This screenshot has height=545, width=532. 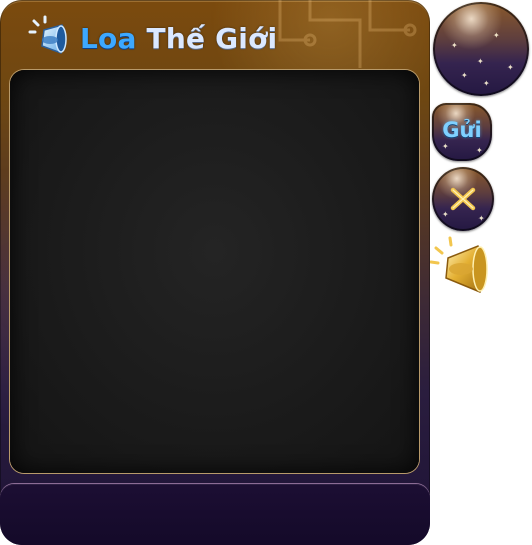 I want to click on send-button-label: Gửi, so click(x=462, y=130).